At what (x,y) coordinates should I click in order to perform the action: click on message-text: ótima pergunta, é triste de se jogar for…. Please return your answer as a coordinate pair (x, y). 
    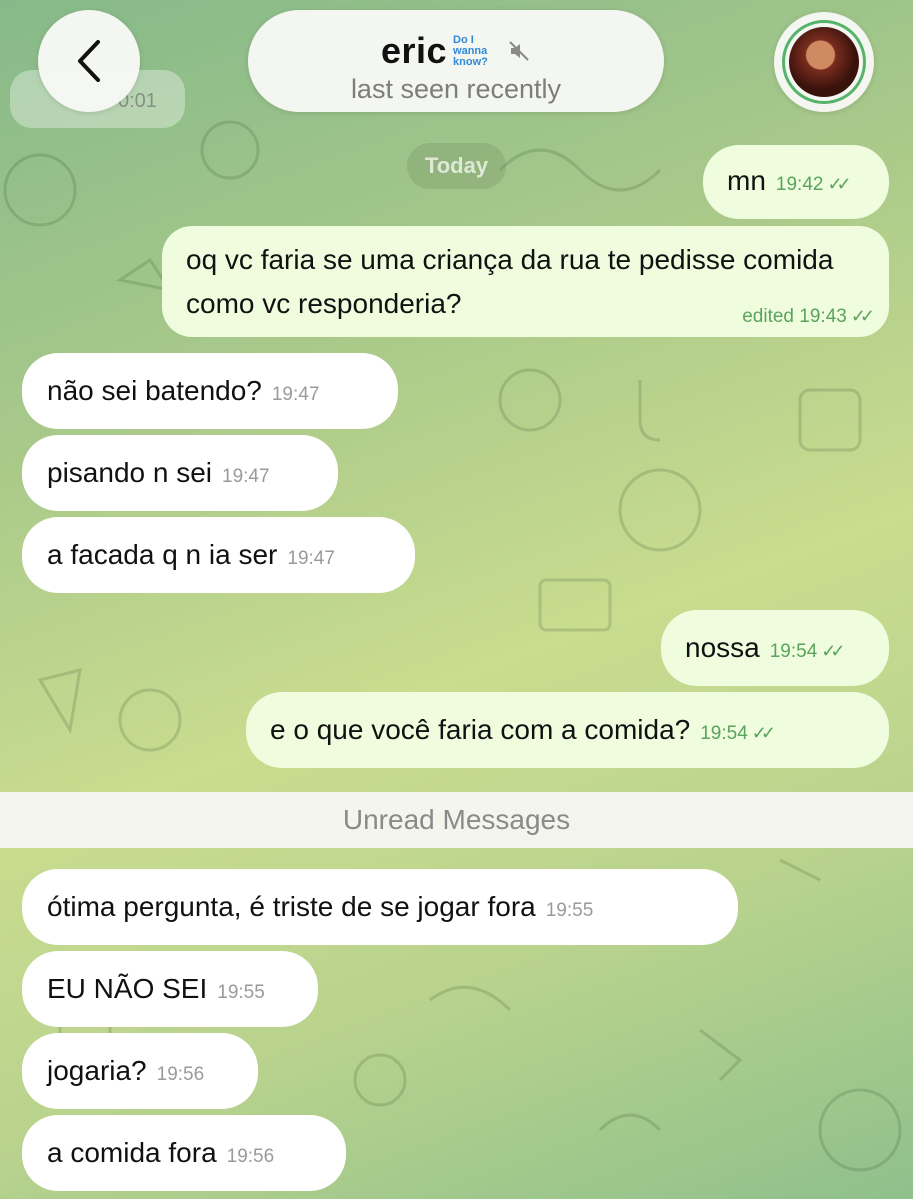
    Looking at the image, I should click on (291, 906).